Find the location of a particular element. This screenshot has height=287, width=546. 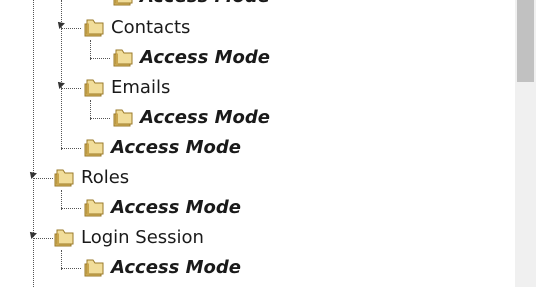

vertical-scrollbar is located at coordinates (525, 143).